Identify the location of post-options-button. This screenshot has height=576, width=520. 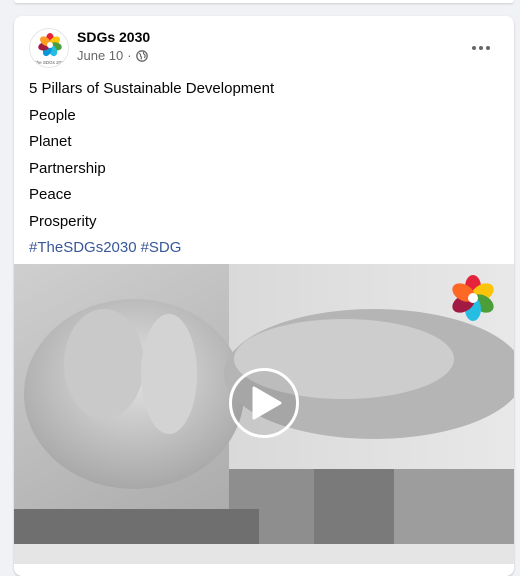
(481, 48).